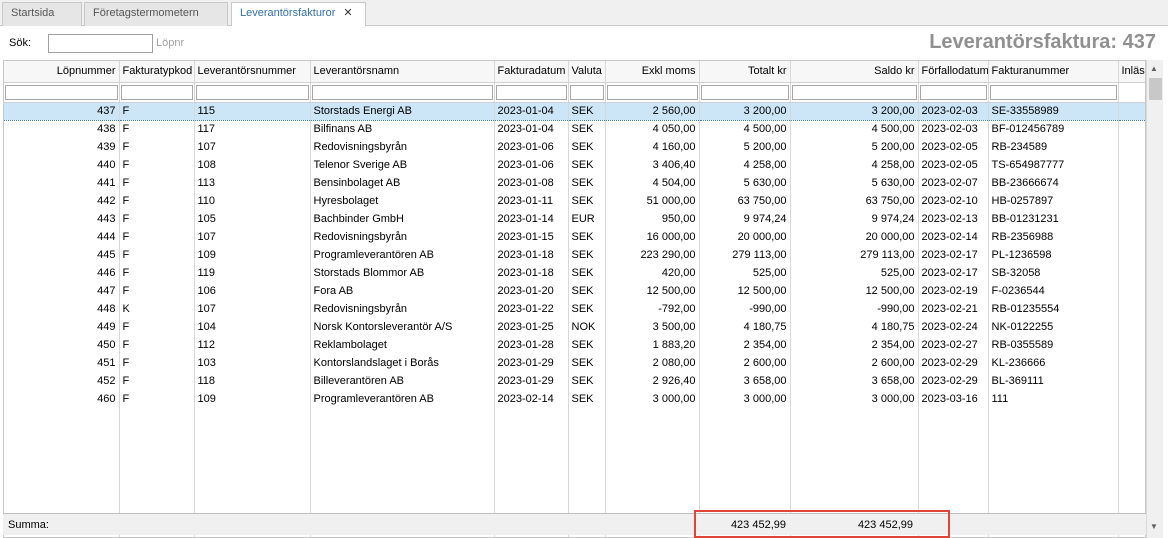 The height and width of the screenshot is (538, 1168). I want to click on column-header: Fakturanummer, so click(1053, 72).